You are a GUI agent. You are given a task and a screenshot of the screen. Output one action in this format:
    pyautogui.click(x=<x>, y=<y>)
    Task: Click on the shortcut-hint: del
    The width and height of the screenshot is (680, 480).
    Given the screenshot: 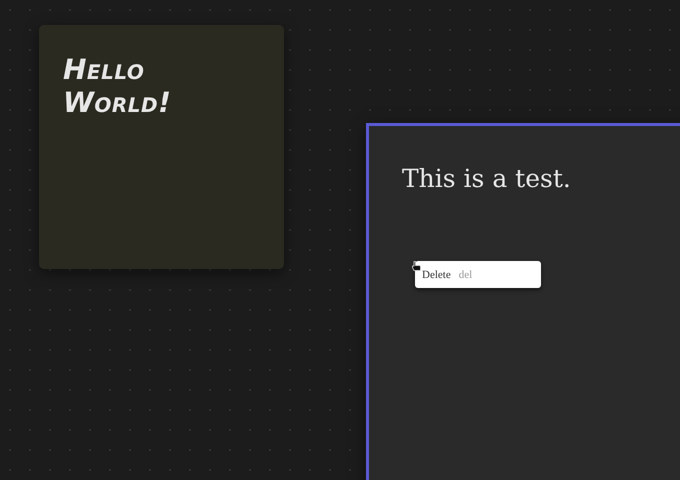 What is the action you would take?
    pyautogui.click(x=465, y=274)
    